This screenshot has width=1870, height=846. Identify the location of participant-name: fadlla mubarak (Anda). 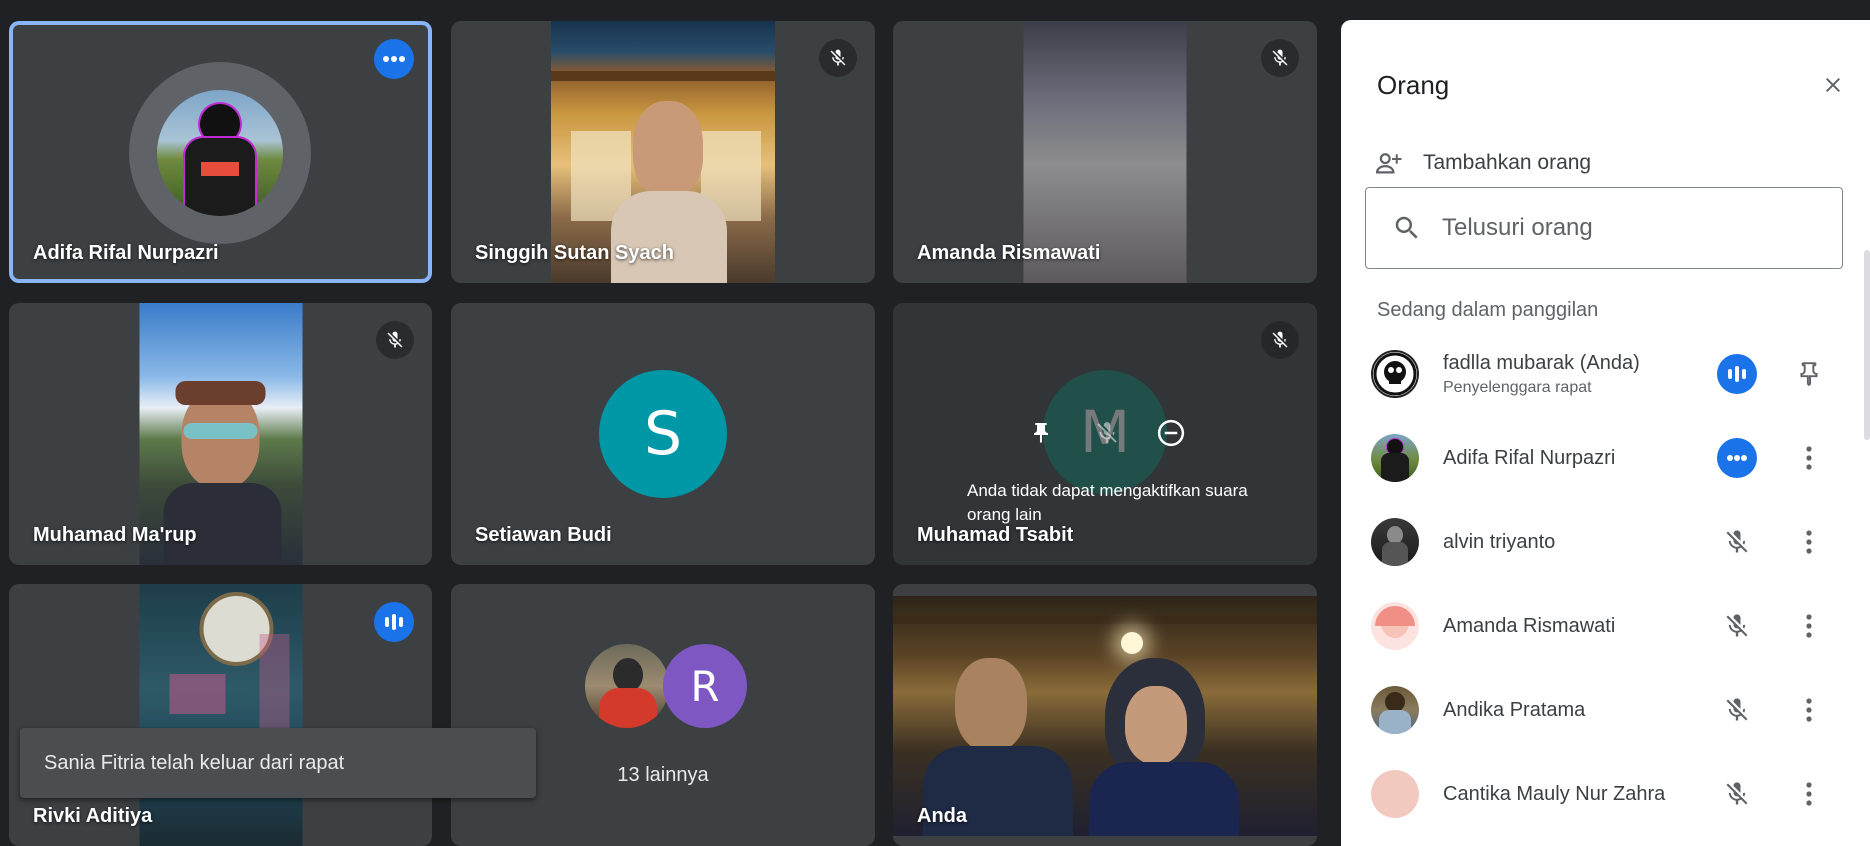
(1541, 362).